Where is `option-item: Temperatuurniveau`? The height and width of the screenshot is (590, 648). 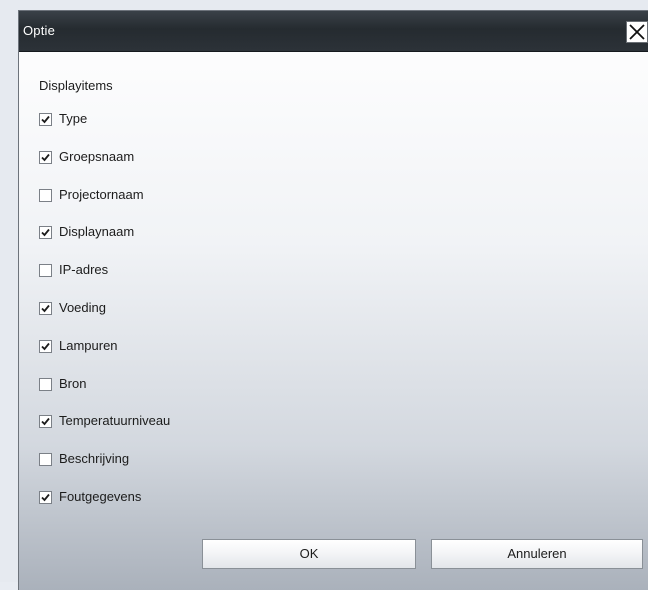 option-item: Temperatuurniveau is located at coordinates (104, 432).